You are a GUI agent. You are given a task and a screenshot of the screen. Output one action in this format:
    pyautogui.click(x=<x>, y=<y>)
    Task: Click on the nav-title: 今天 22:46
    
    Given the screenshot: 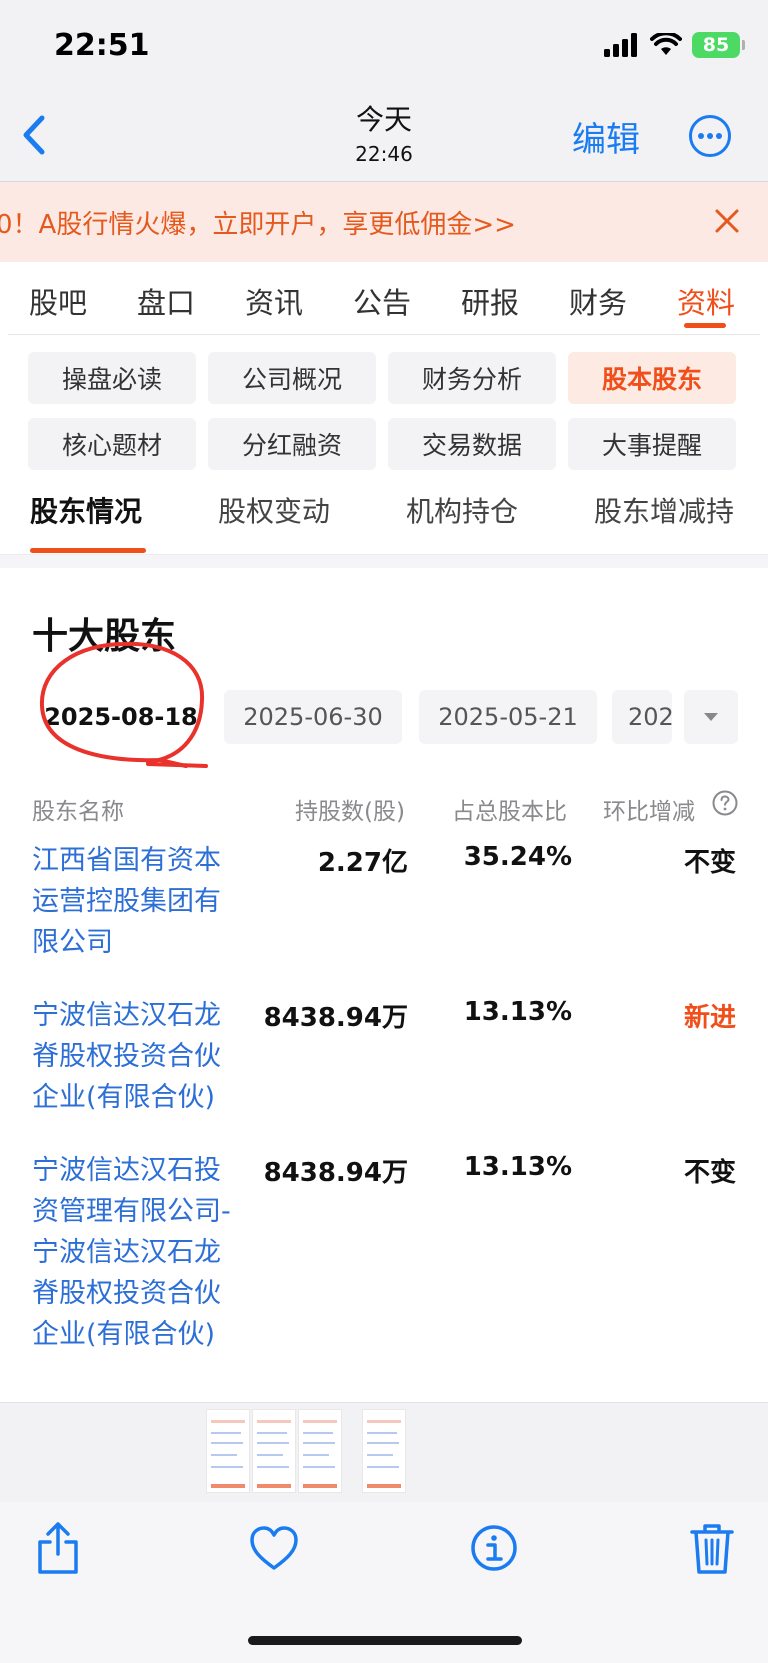 What is the action you would take?
    pyautogui.click(x=384, y=132)
    